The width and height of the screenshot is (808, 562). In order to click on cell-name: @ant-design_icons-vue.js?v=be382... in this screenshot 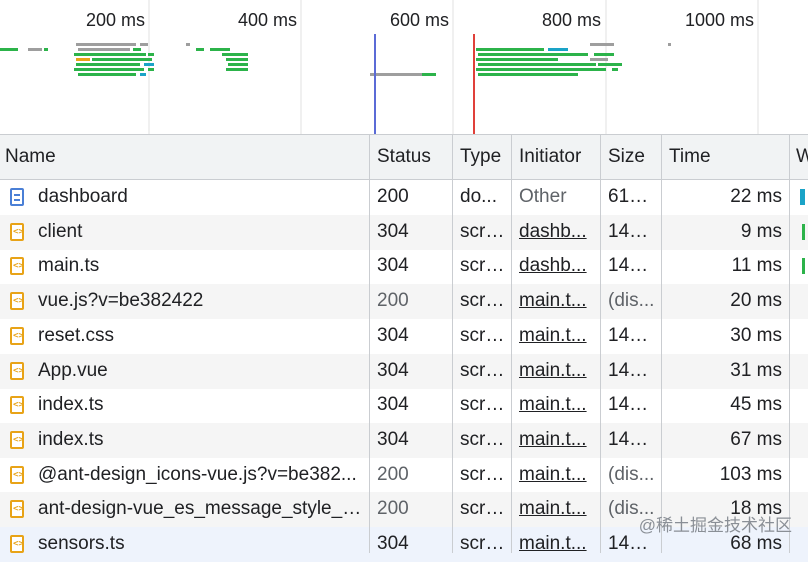, I will do `click(197, 474)`.